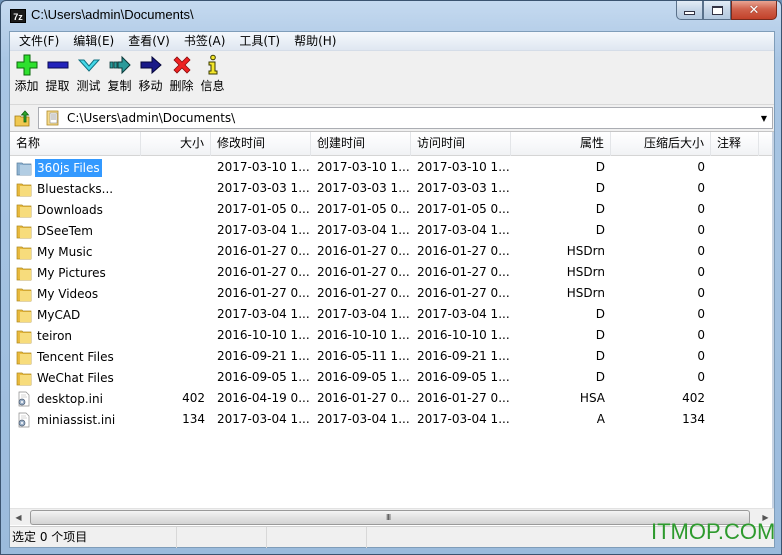 The height and width of the screenshot is (555, 782). Describe the element at coordinates (59, 314) in the screenshot. I see `file-name: MyCAD` at that location.